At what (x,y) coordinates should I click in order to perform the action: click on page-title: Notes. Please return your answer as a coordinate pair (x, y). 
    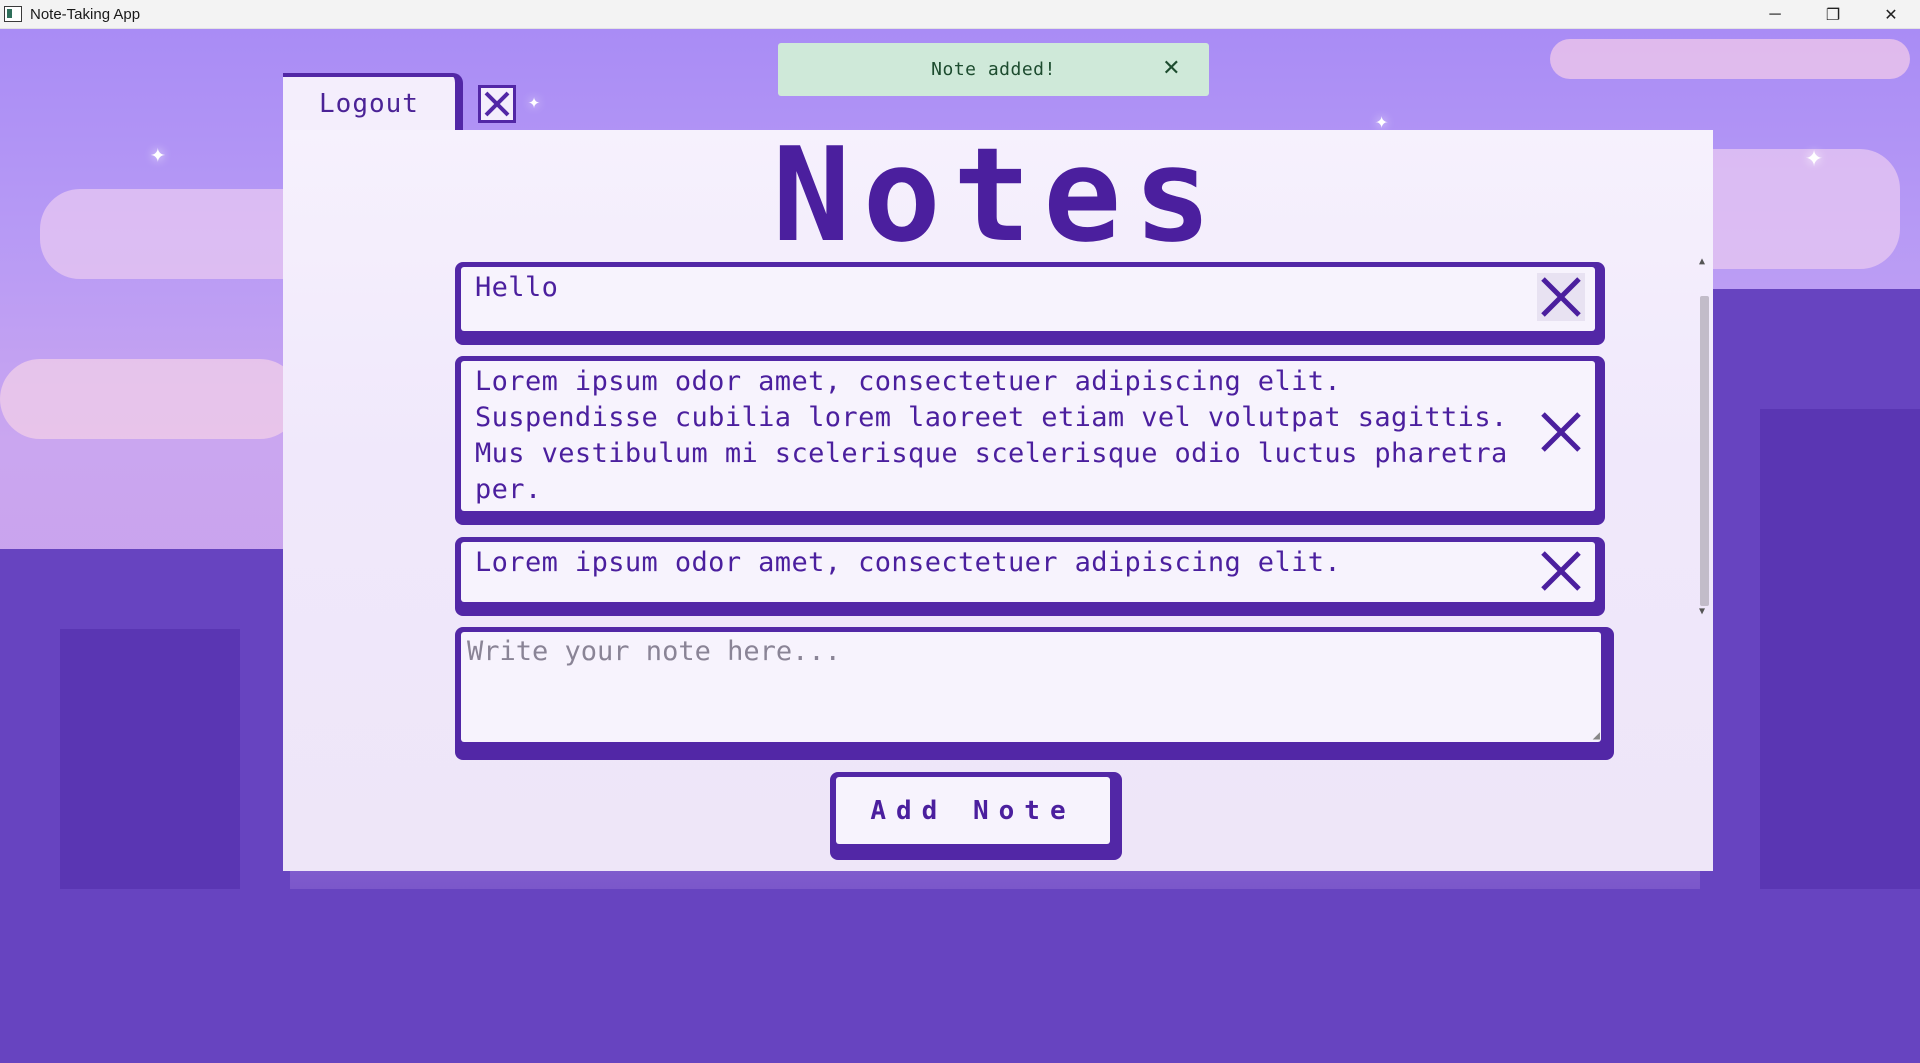
    Looking at the image, I should click on (998, 195).